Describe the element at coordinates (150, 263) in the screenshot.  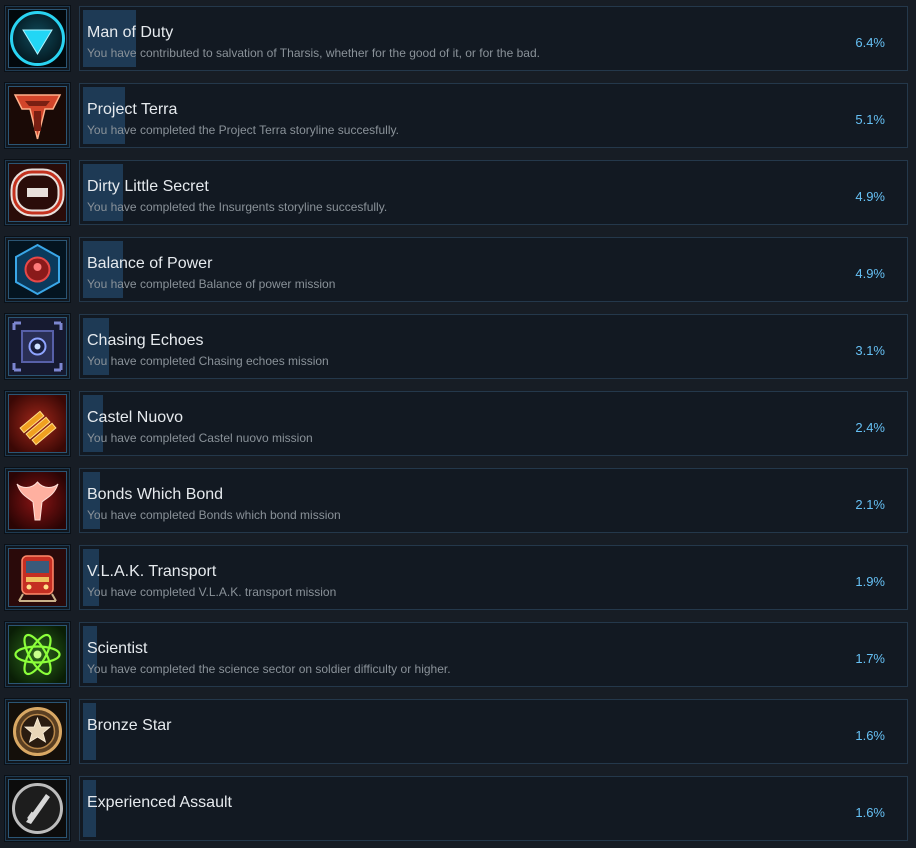
I see `achievement-title: Balance of Power` at that location.